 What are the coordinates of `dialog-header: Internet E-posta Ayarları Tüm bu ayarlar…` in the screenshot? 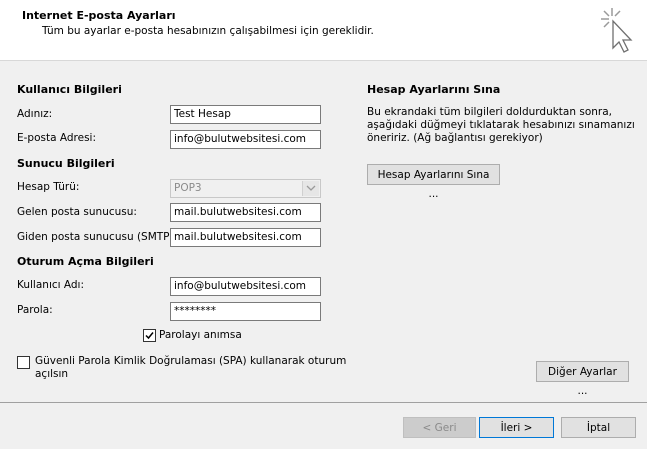 It's located at (323, 30).